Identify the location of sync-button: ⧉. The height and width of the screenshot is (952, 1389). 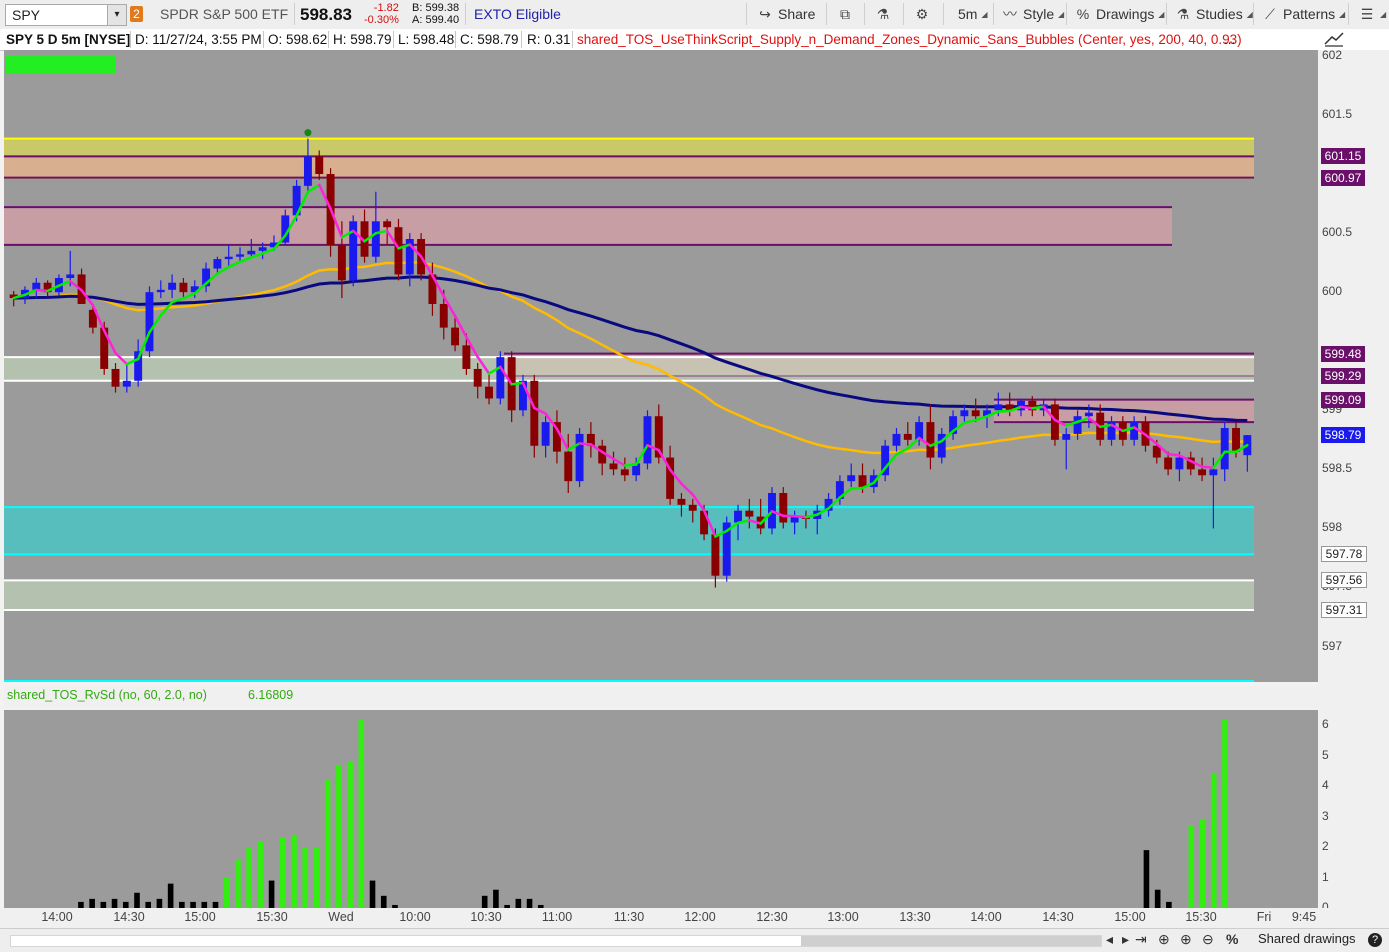
(847, 14).